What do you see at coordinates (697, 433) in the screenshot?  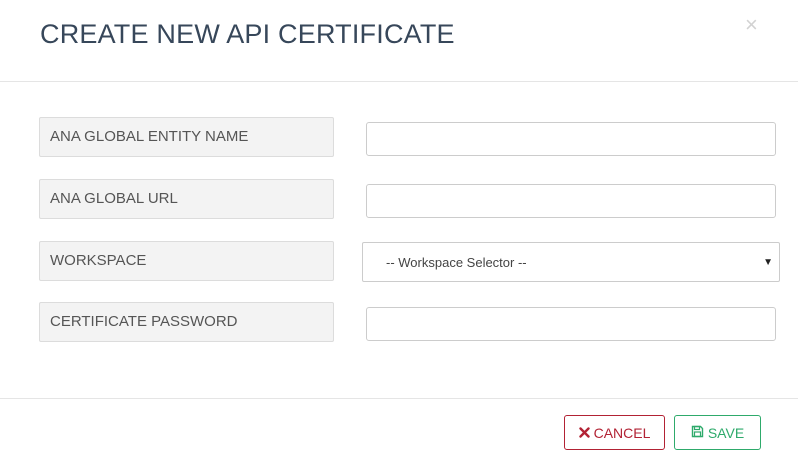 I see `floppy-disk-icon` at bounding box center [697, 433].